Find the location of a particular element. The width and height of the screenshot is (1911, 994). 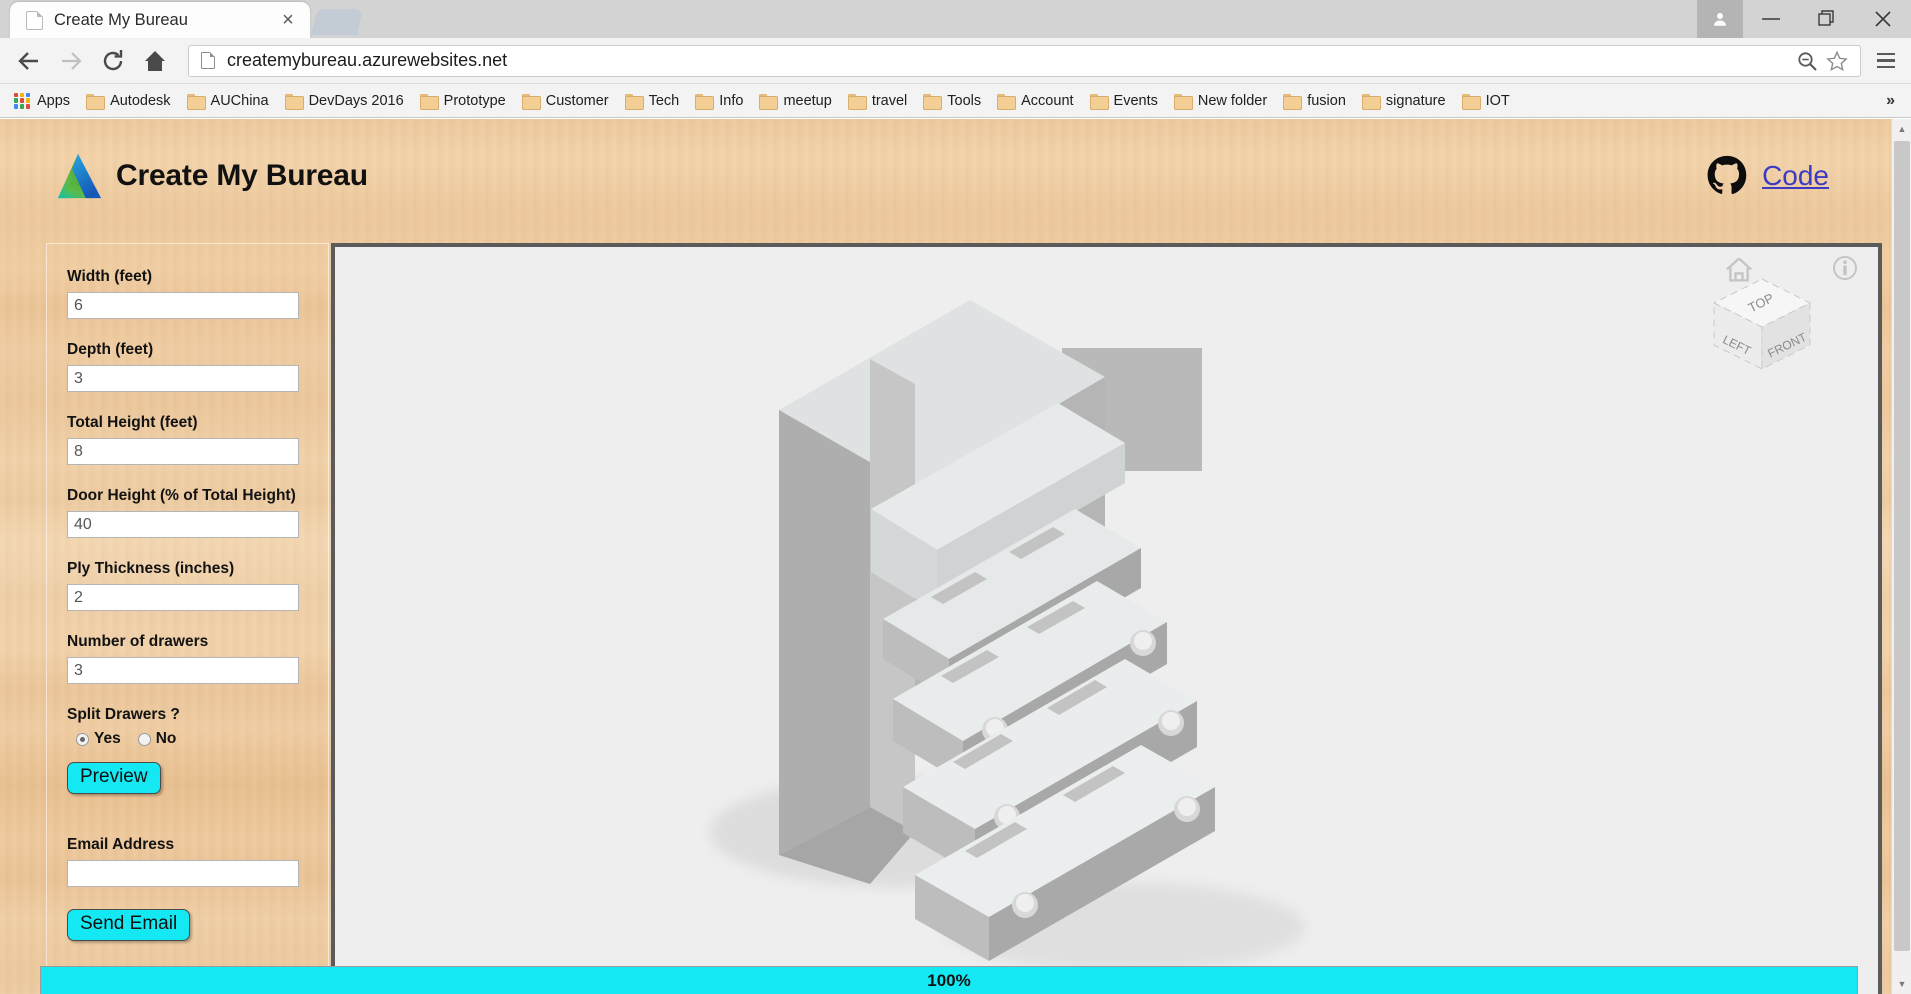

label-depth: Depth (feet) is located at coordinates (110, 349).